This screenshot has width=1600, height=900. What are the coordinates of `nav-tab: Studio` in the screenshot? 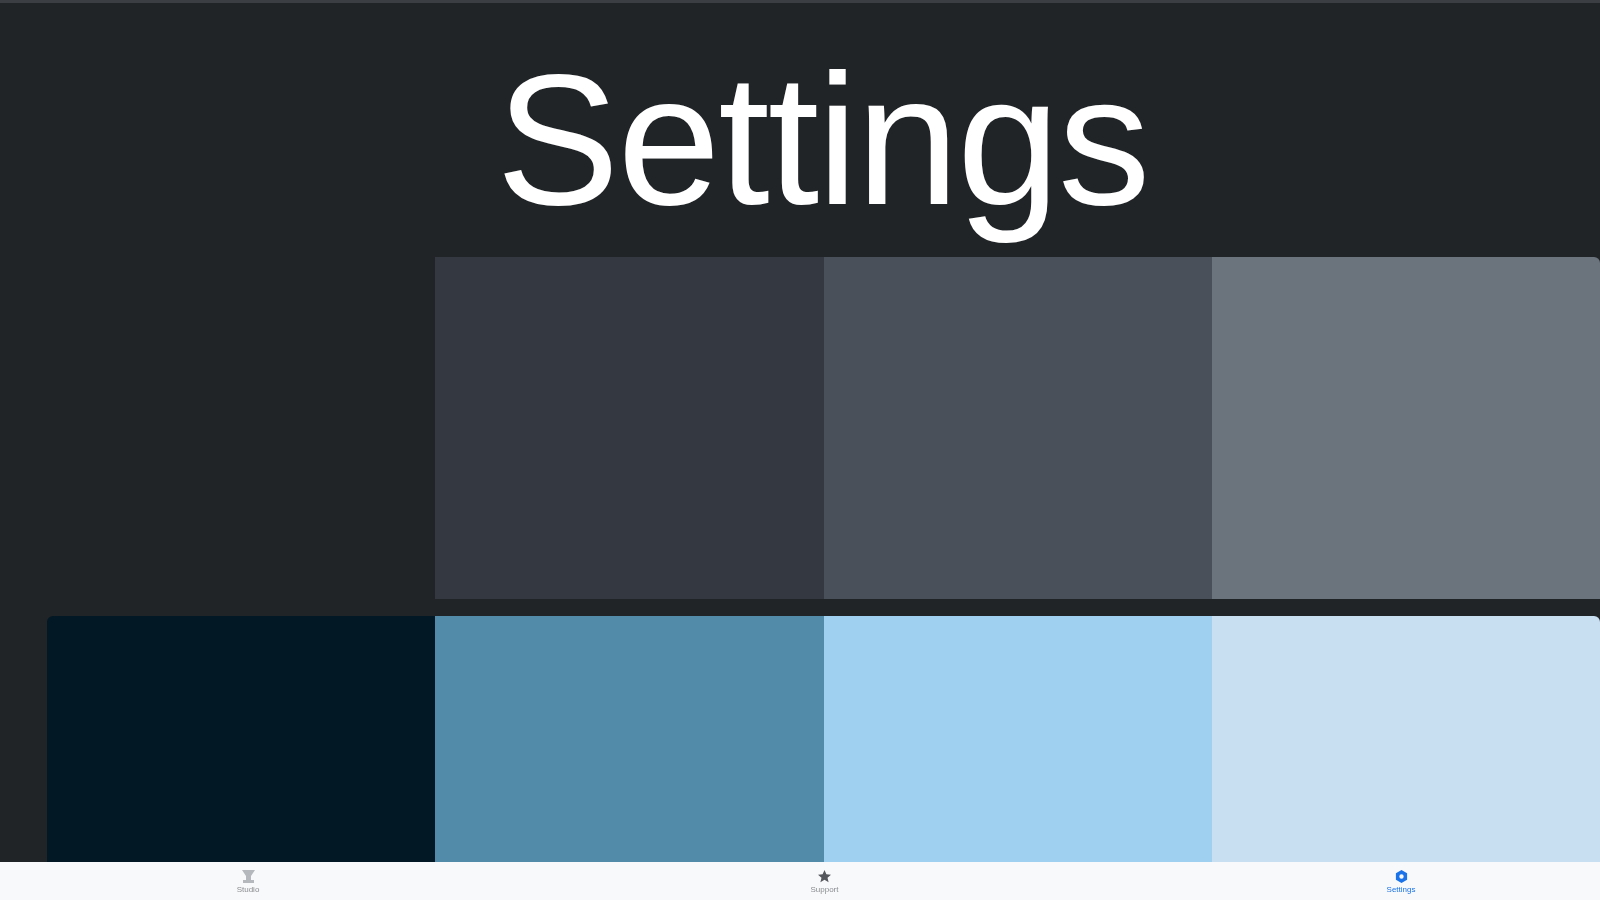 It's located at (248, 881).